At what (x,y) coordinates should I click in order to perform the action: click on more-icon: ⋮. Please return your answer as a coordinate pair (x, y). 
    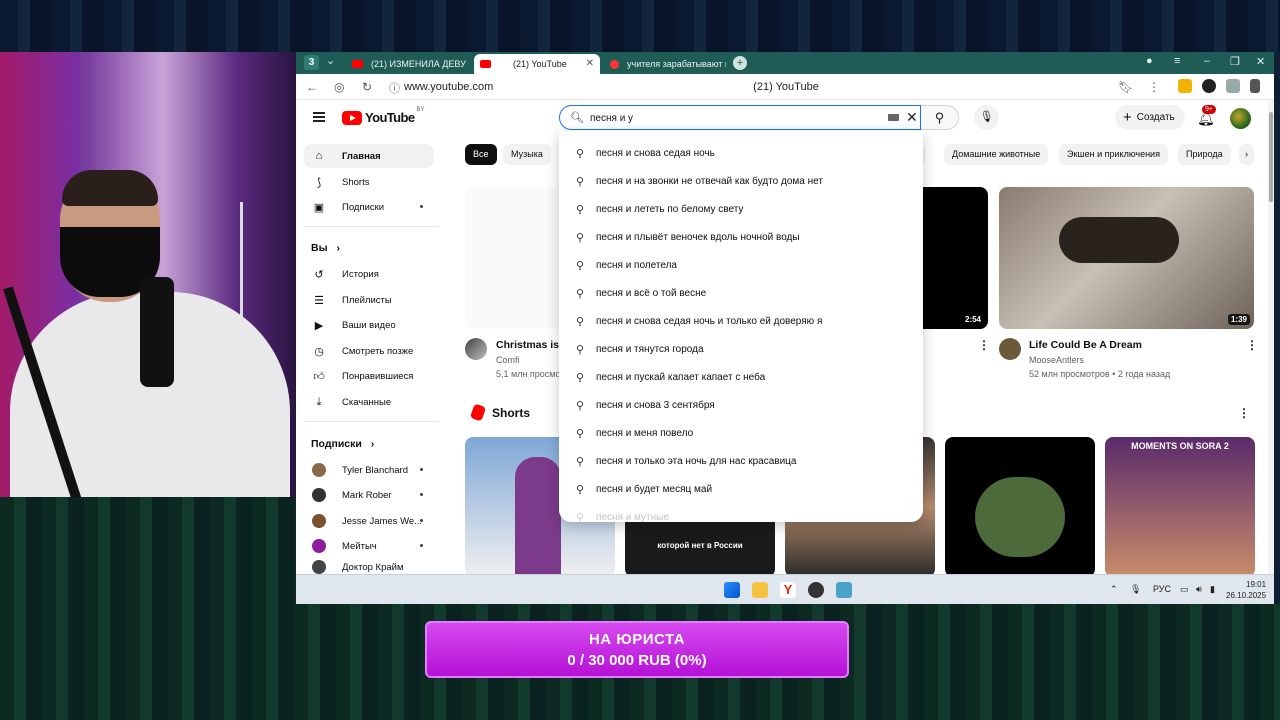
    Looking at the image, I should click on (1154, 87).